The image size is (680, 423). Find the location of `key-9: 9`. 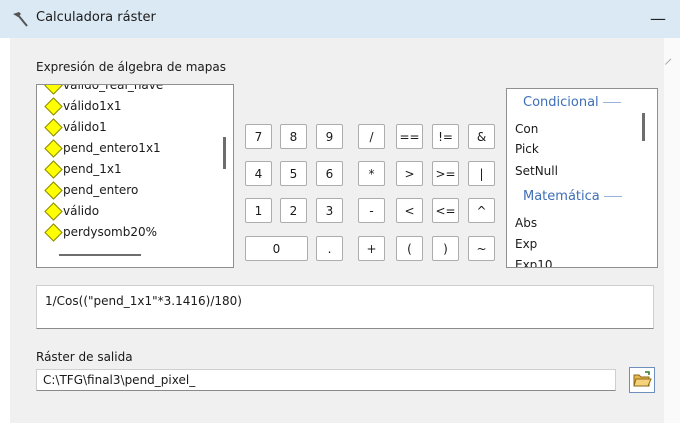

key-9: 9 is located at coordinates (329, 136).